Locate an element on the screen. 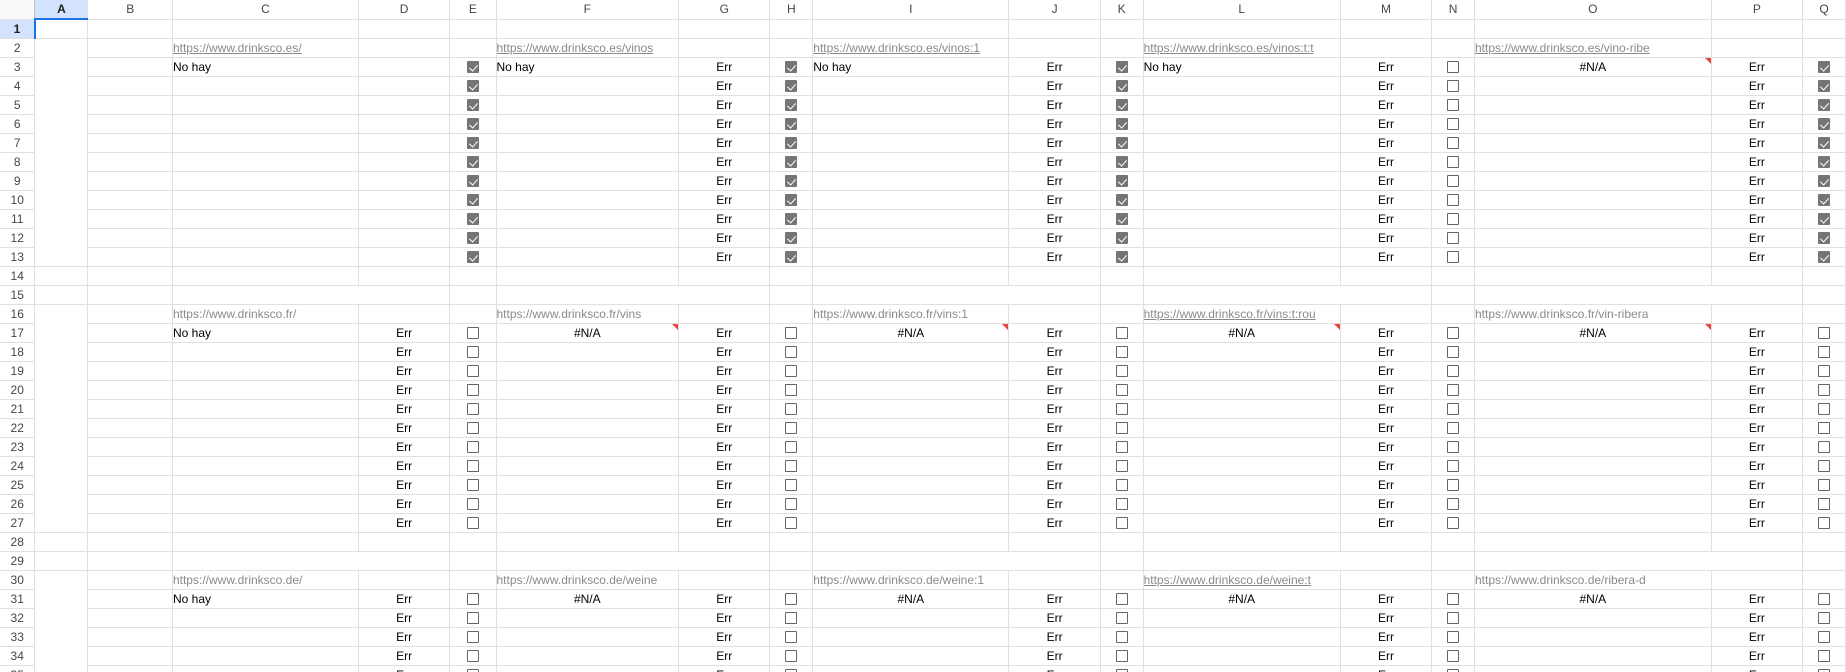  check-producto-de-es is located at coordinates (1824, 143).